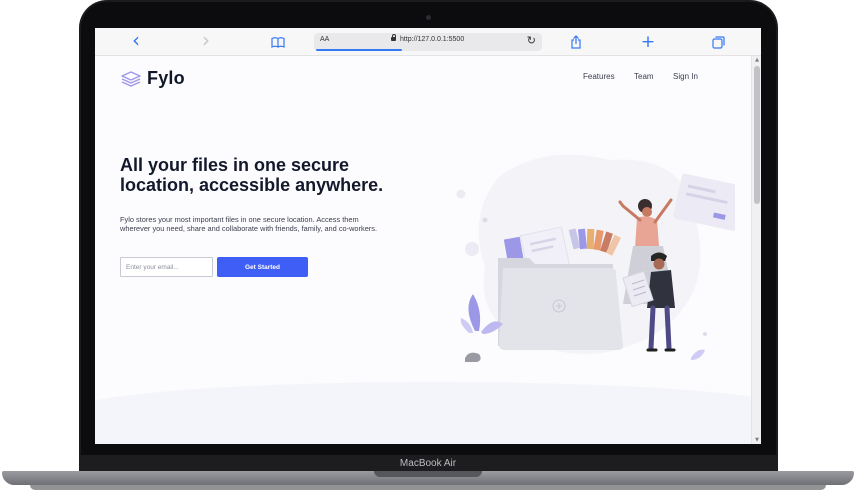 This screenshot has height=492, width=856. Describe the element at coordinates (262, 267) in the screenshot. I see `get-started-button: Get Started` at that location.